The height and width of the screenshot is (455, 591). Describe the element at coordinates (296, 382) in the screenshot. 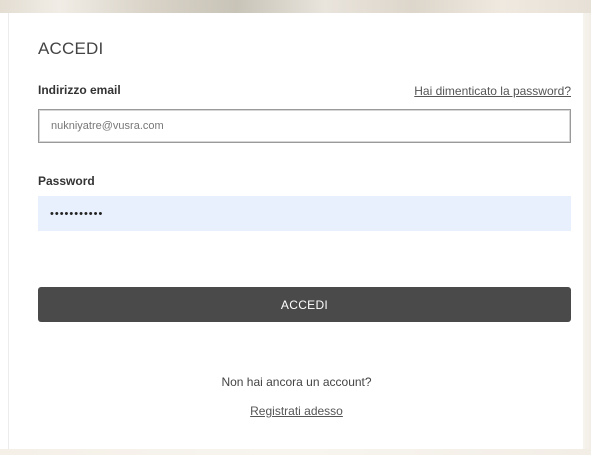

I see `no-account-text: Non hai ancora un account?` at that location.